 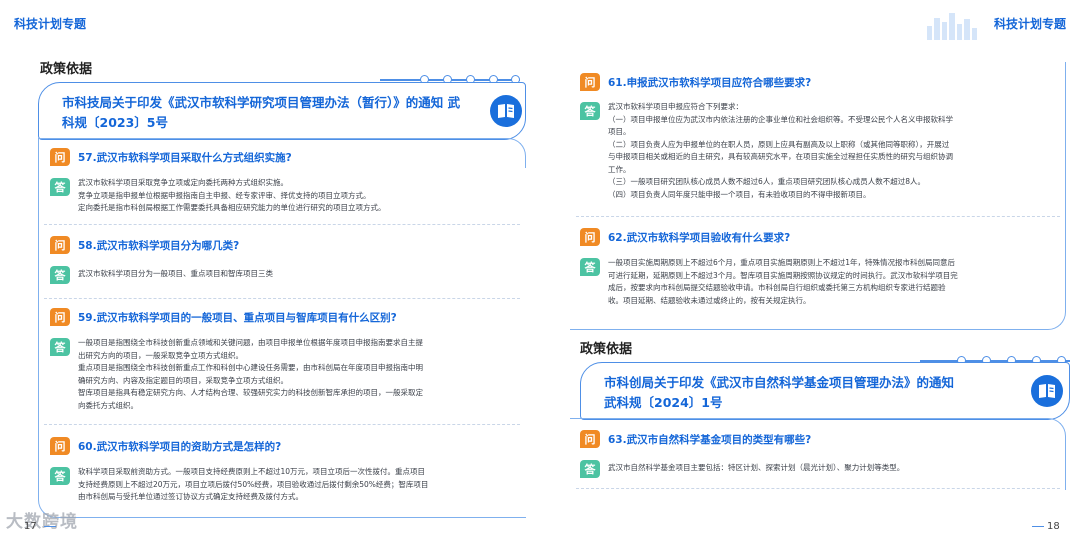 What do you see at coordinates (180, 447) in the screenshot?
I see `question-60: 60.武汉市软科学项目的资助方式是怎样的?` at bounding box center [180, 447].